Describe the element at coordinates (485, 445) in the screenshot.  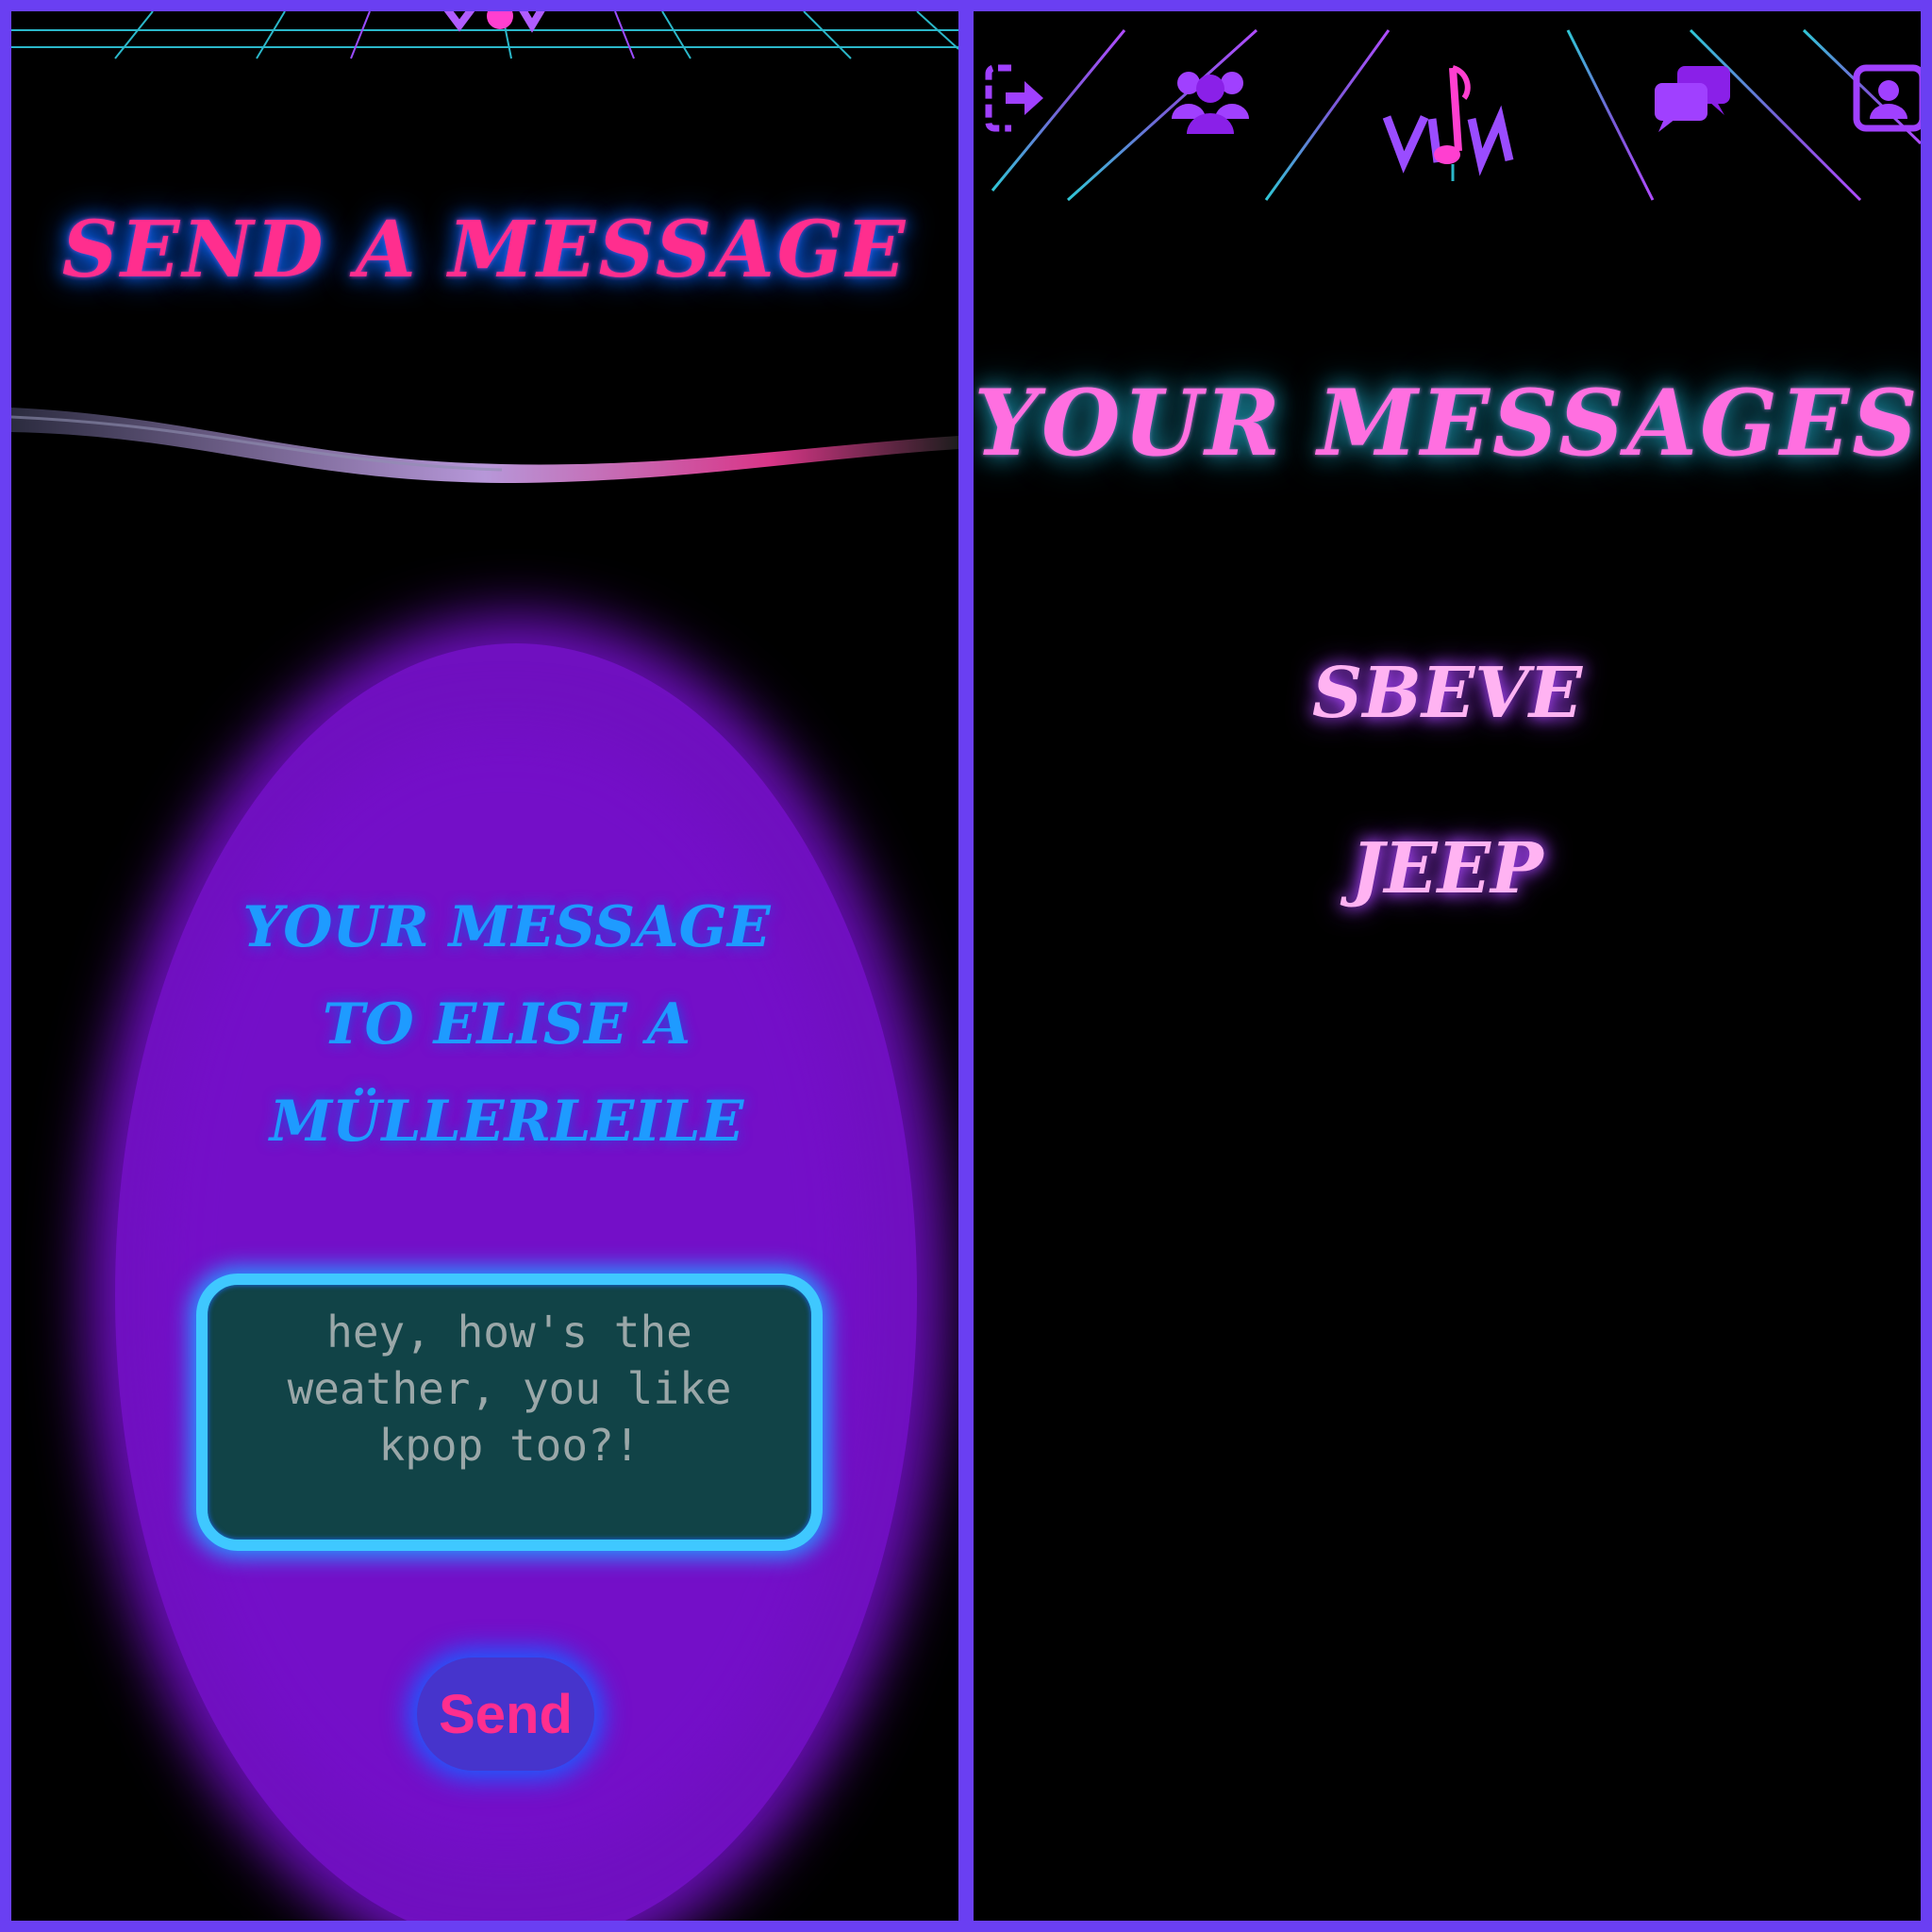
I see `wave-decoration` at that location.